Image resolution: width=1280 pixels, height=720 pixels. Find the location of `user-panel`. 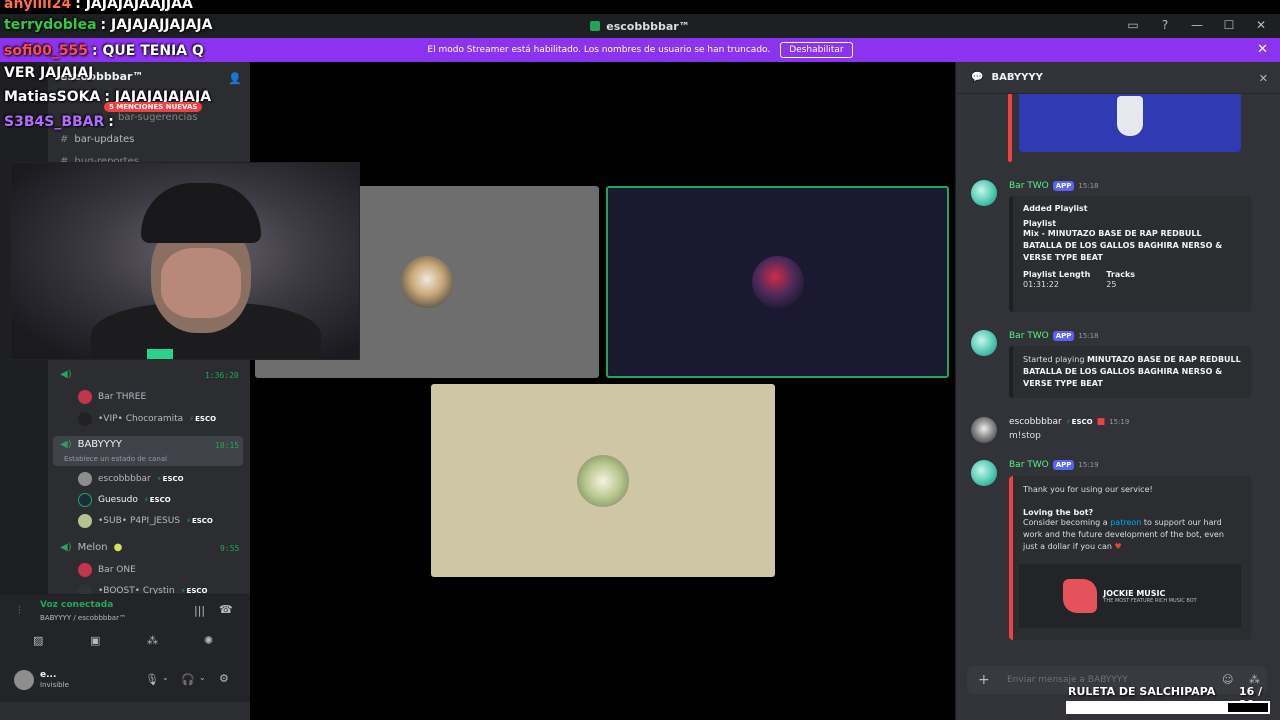

user-panel is located at coordinates (125, 682).